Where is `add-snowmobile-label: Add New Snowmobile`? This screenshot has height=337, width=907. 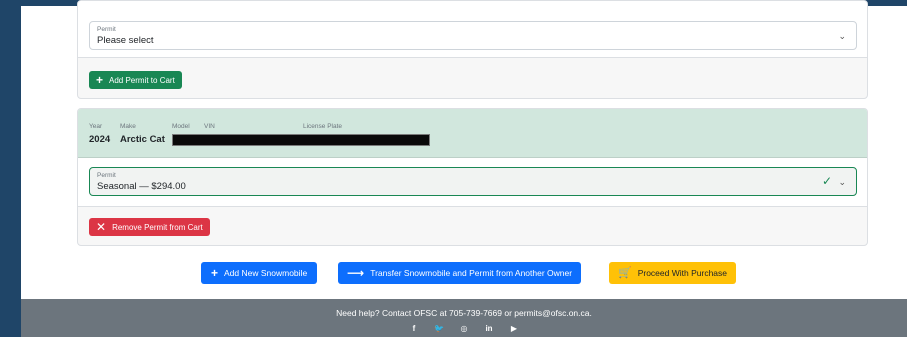
add-snowmobile-label: Add New Snowmobile is located at coordinates (266, 273).